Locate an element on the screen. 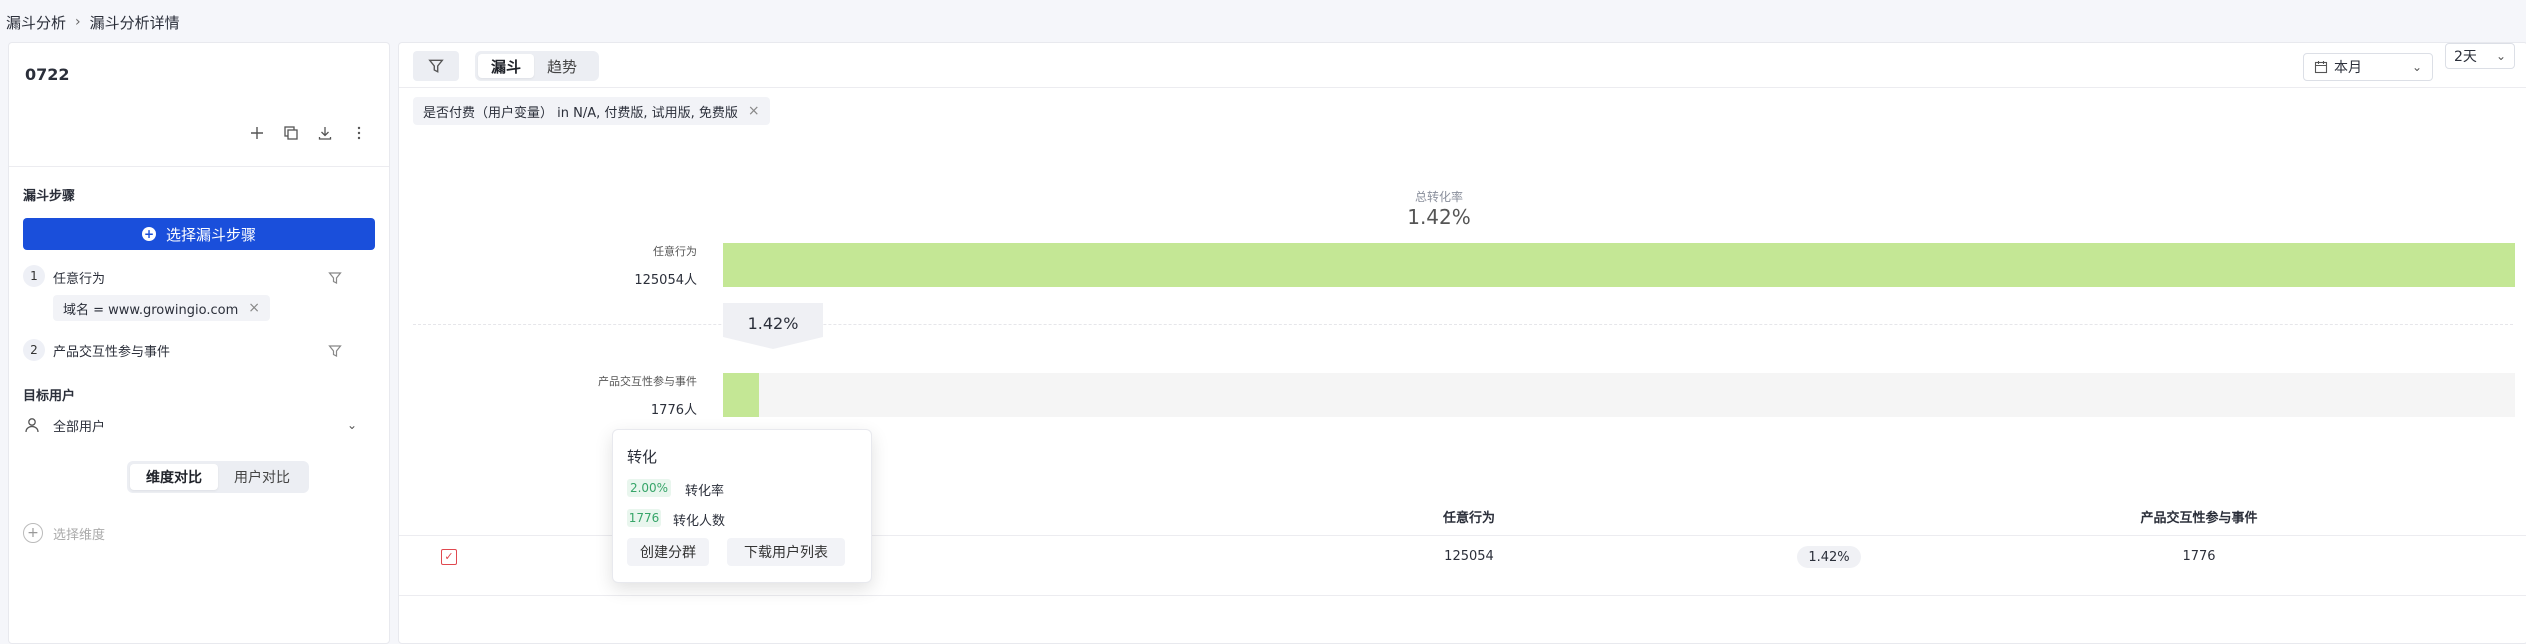  tooltip-title: 转化 is located at coordinates (642, 457).